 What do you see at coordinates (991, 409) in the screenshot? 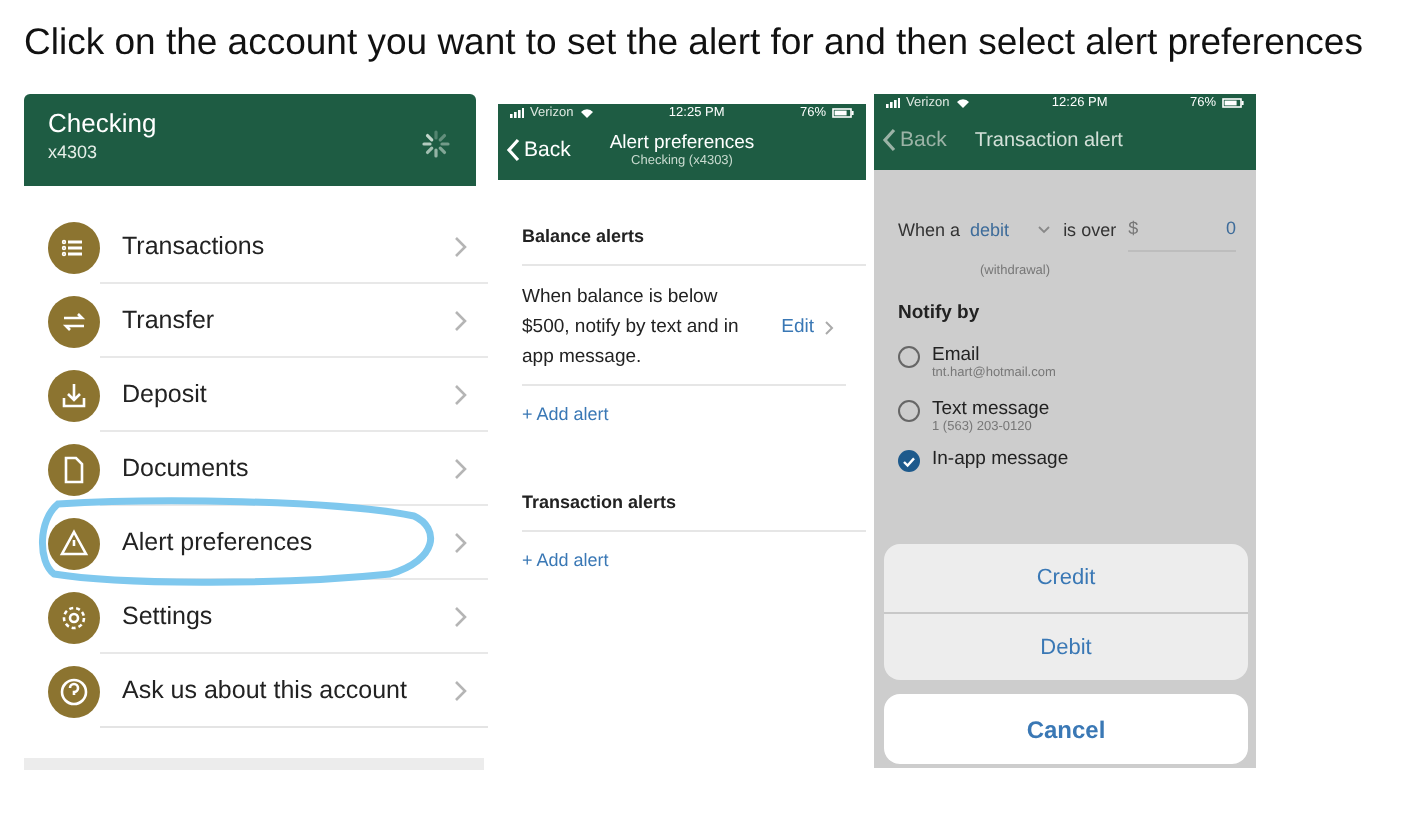
I see `option-label: Text message` at bounding box center [991, 409].